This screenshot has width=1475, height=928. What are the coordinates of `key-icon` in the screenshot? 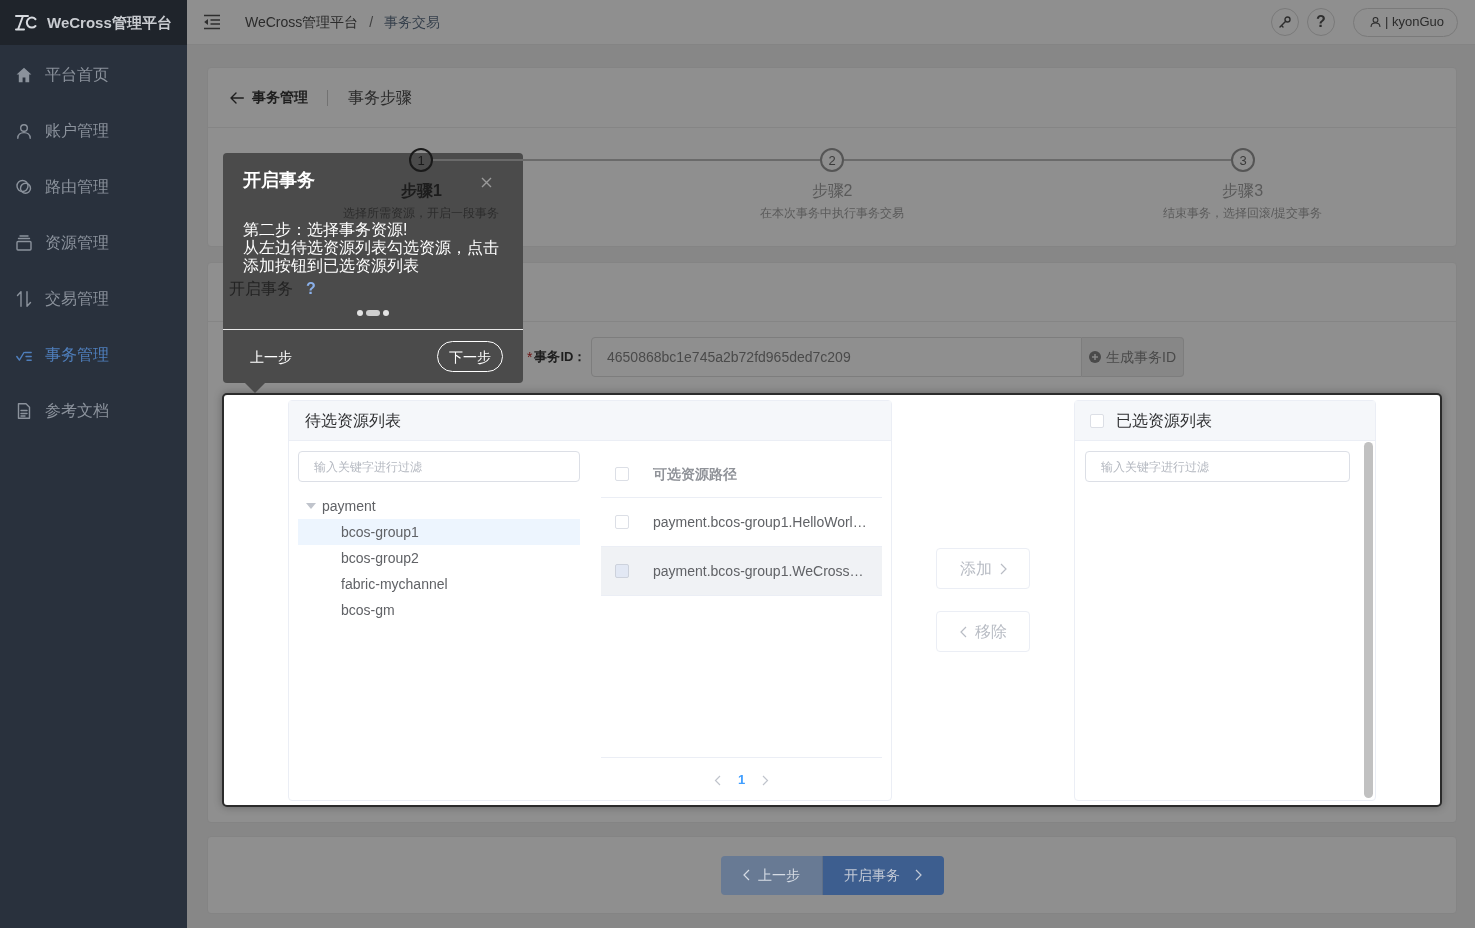 It's located at (1284, 22).